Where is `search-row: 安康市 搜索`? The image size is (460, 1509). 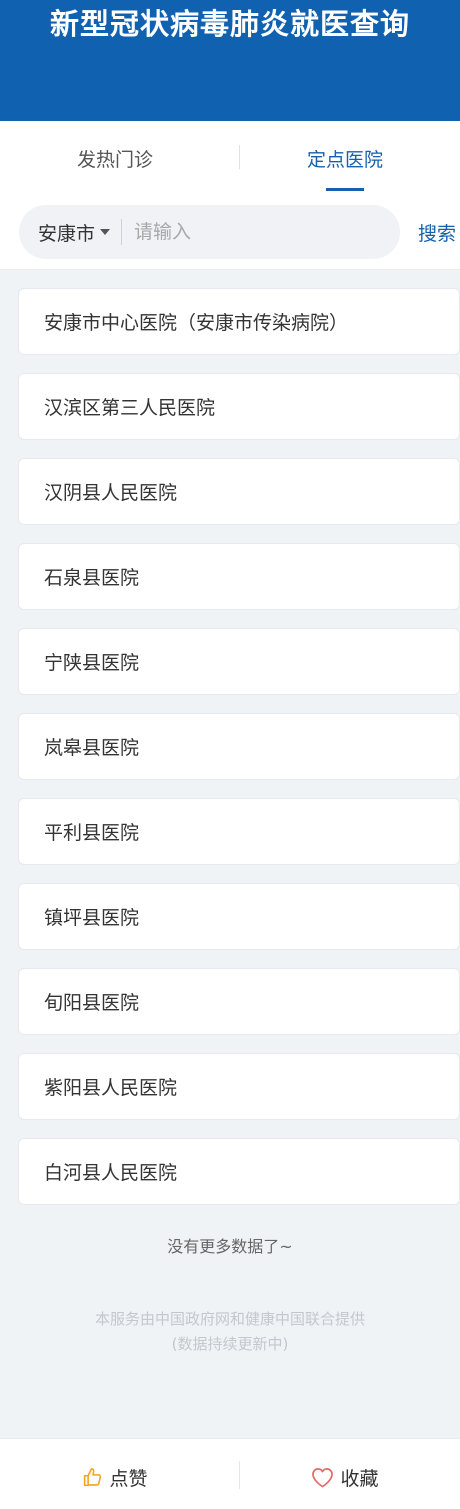 search-row: 安康市 搜索 is located at coordinates (230, 232).